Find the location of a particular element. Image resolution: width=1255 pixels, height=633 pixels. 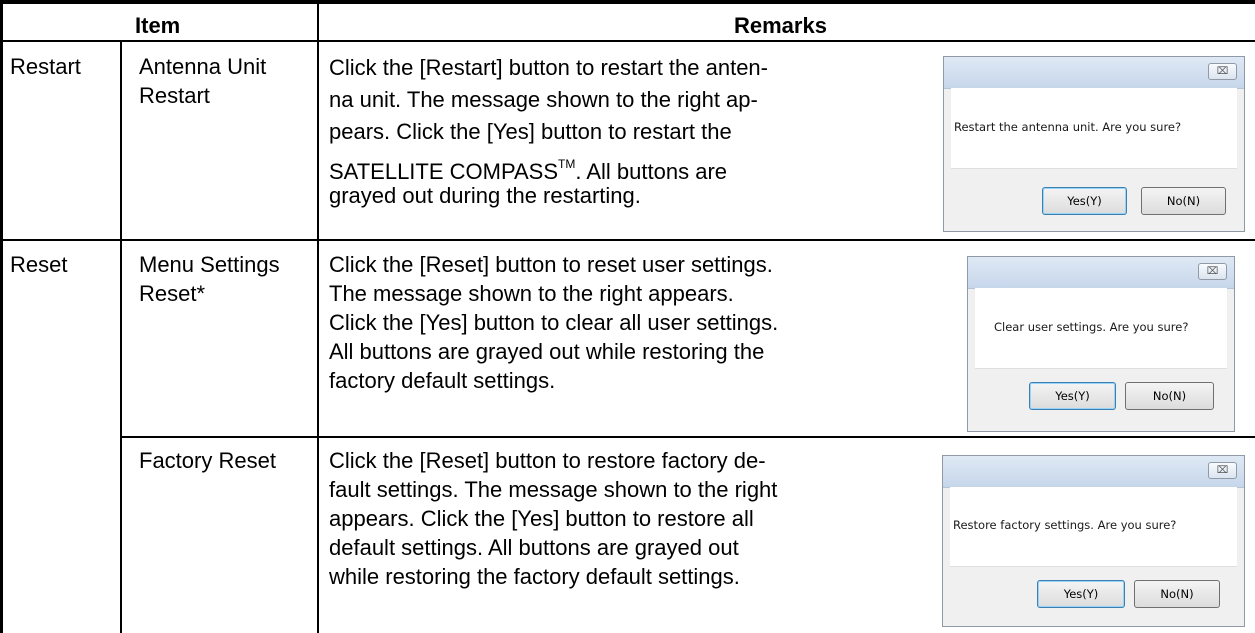

remarks-column-divider is located at coordinates (318, 316).